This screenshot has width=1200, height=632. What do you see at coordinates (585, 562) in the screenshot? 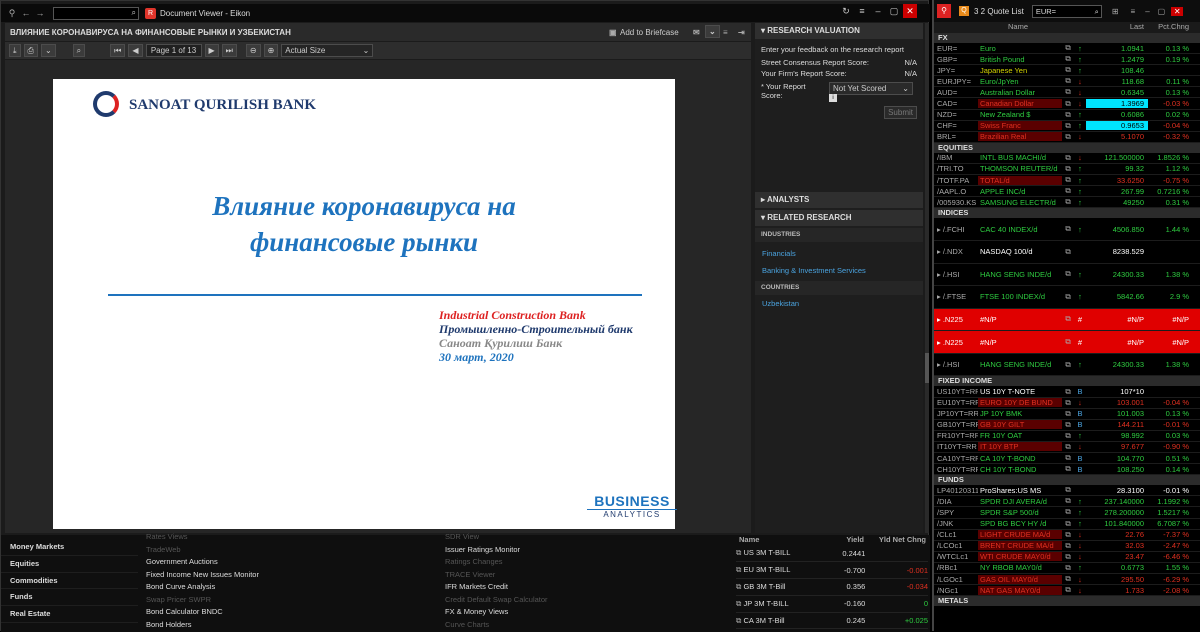
I see `menu-item: Ratings Changes` at bounding box center [585, 562].